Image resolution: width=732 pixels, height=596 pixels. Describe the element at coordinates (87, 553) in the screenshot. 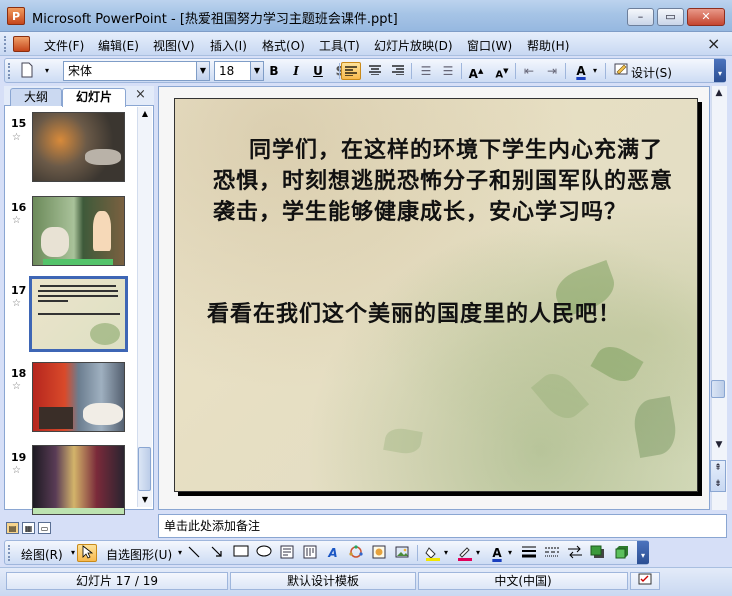

I see `select-objects-icon` at that location.